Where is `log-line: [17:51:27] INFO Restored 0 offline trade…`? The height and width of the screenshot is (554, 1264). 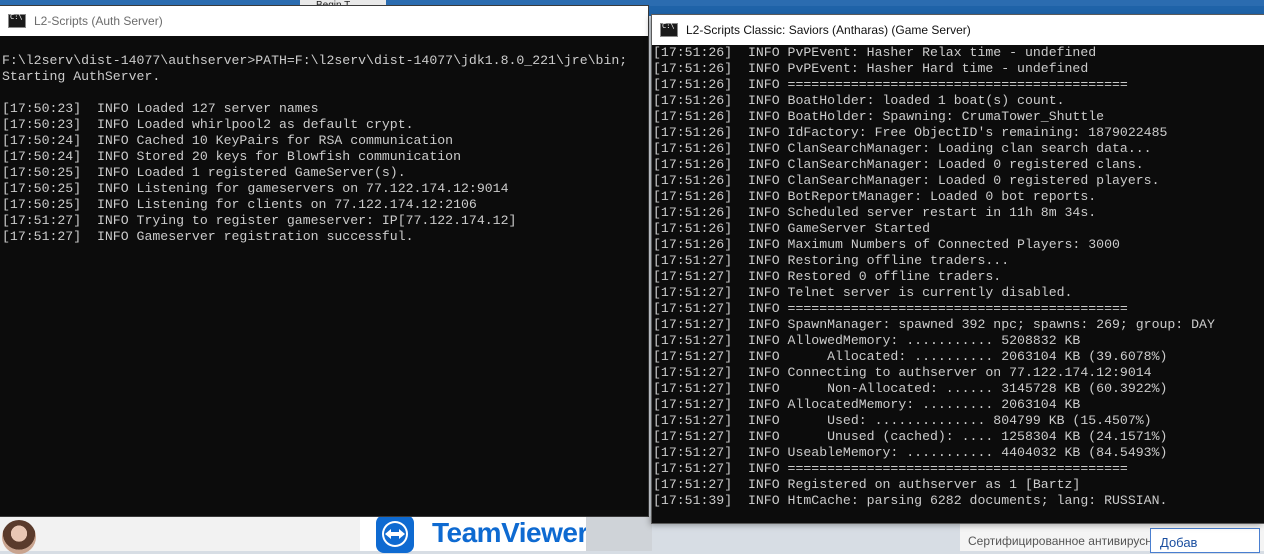
log-line: [17:51:27] INFO Restored 0 offline trade… is located at coordinates (827, 276).